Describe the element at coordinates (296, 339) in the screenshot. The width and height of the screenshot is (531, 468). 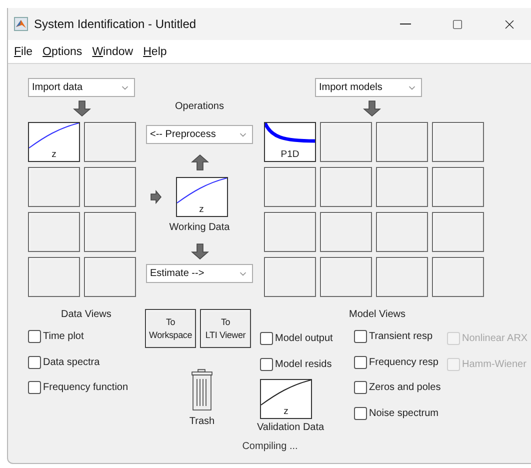
I see `checkbox-option: Model output` at that location.